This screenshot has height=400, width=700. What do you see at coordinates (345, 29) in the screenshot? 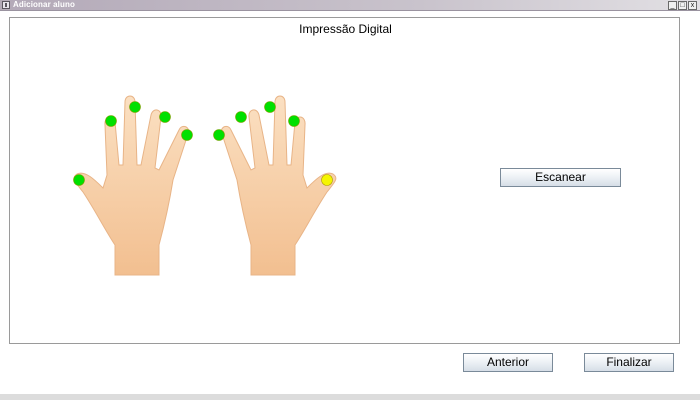
I see `panel-title: Impressão Digital` at bounding box center [345, 29].